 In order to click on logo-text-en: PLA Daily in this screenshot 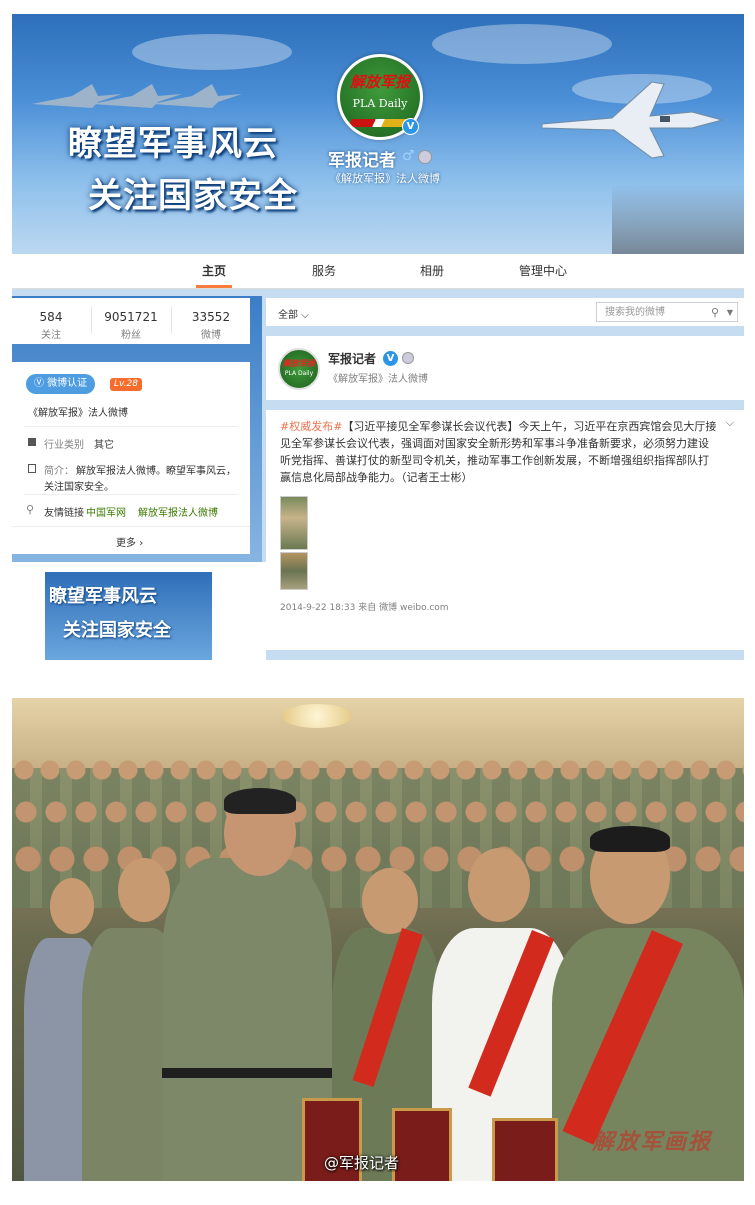, I will do `click(380, 103)`.